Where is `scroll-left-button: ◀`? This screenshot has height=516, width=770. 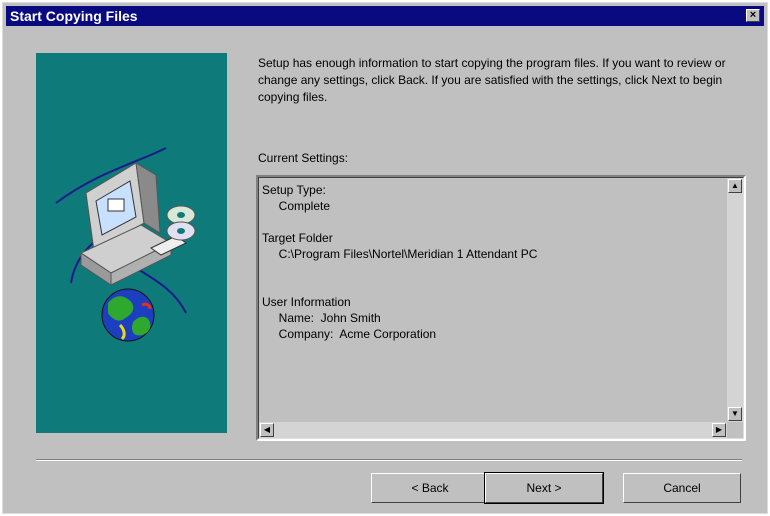
scroll-left-button: ◀ is located at coordinates (267, 430).